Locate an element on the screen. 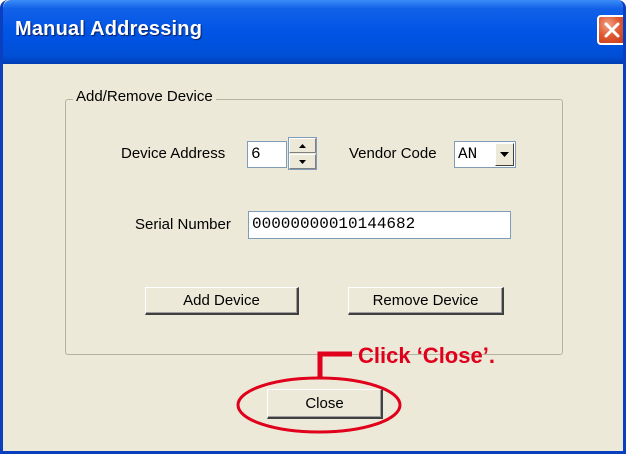  serial-number-label: Serial Number is located at coordinates (183, 224).